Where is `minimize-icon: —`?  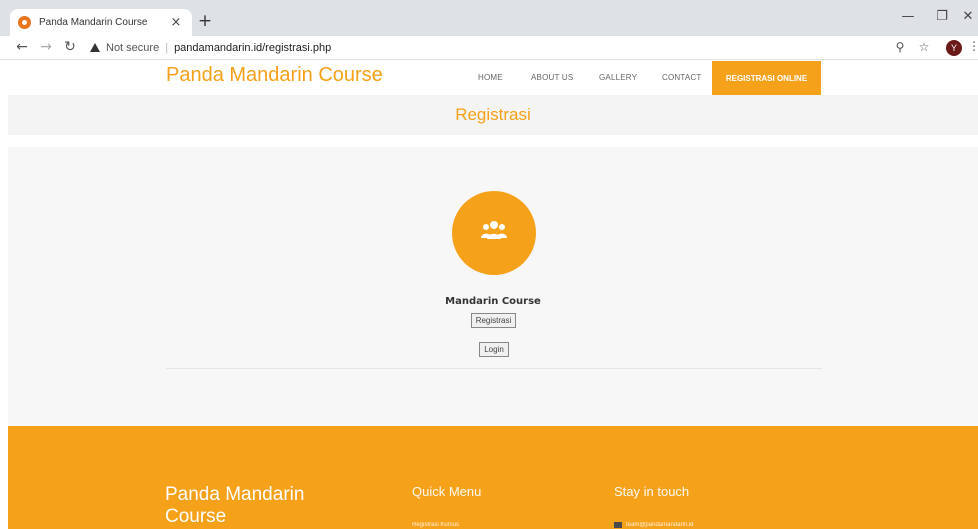 minimize-icon: — is located at coordinates (908, 16).